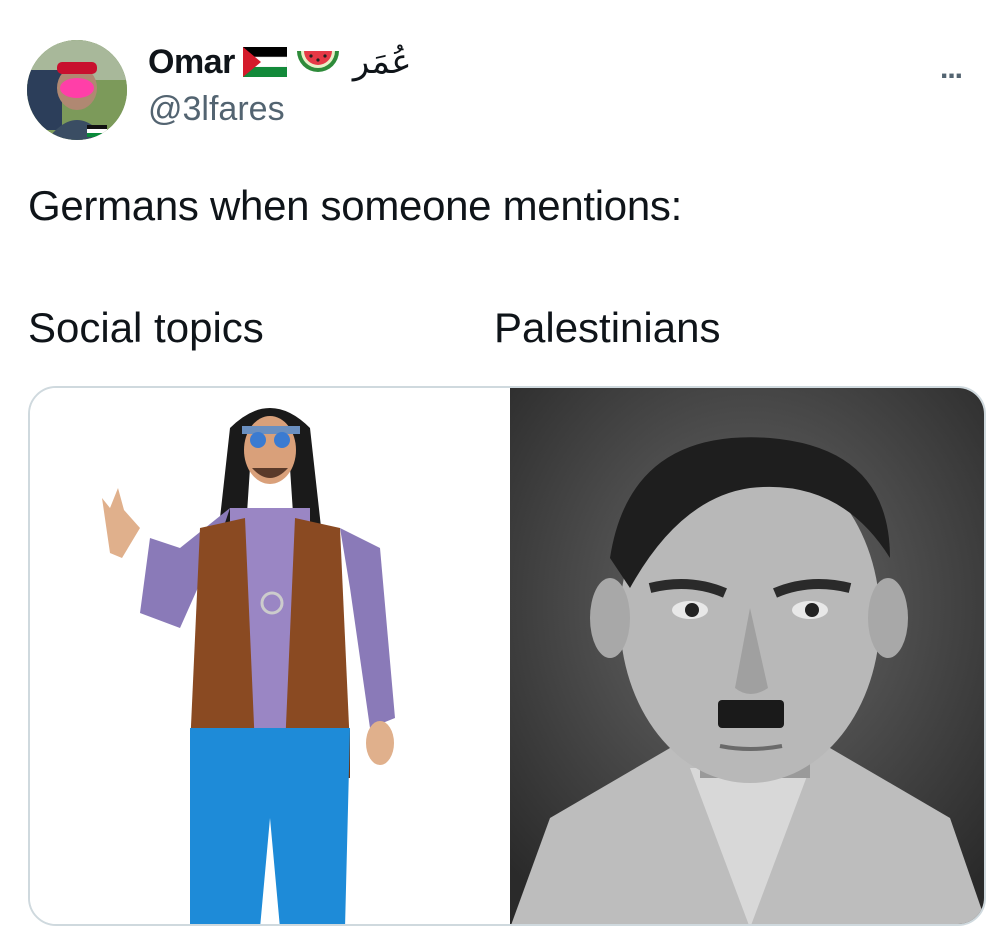  What do you see at coordinates (318, 62) in the screenshot?
I see `watermelon-icon` at bounding box center [318, 62].